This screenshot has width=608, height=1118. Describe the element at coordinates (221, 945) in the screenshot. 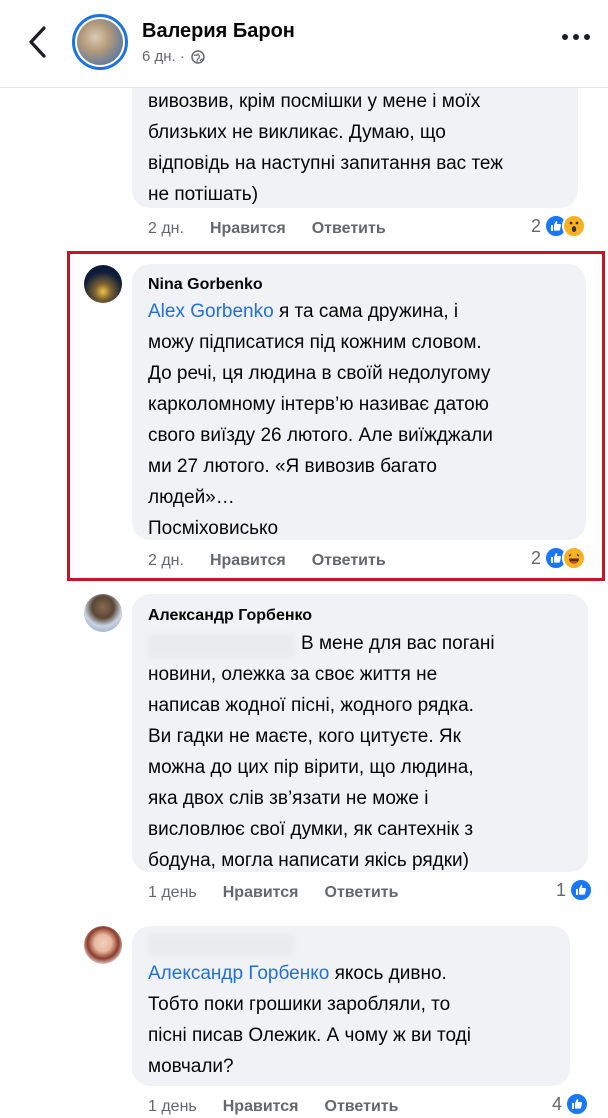

I see `redacted-author` at that location.